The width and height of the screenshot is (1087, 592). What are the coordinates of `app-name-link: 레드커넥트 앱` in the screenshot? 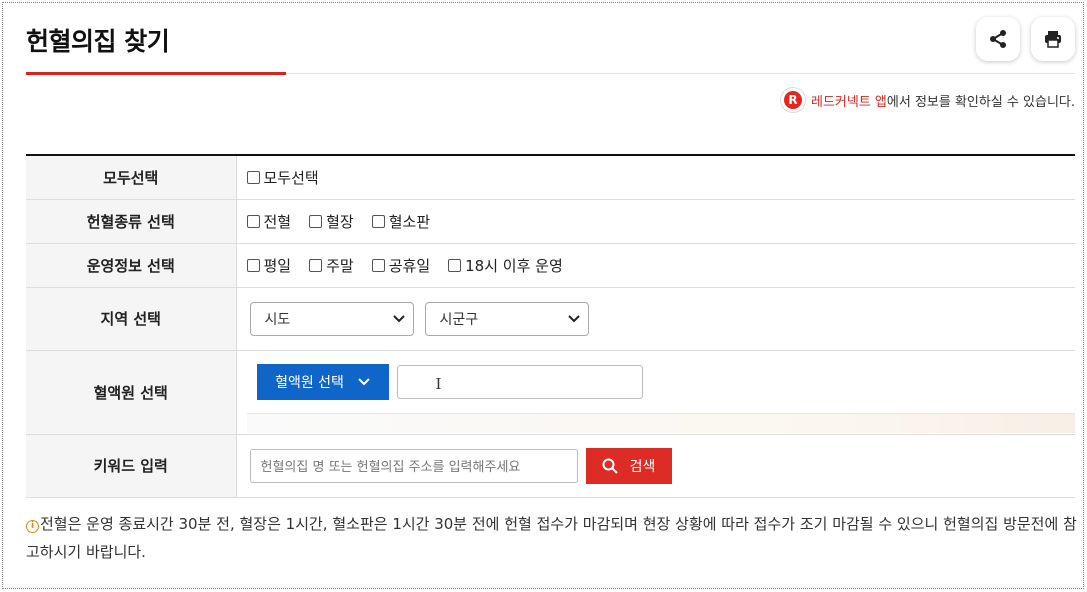 It's located at (849, 100).